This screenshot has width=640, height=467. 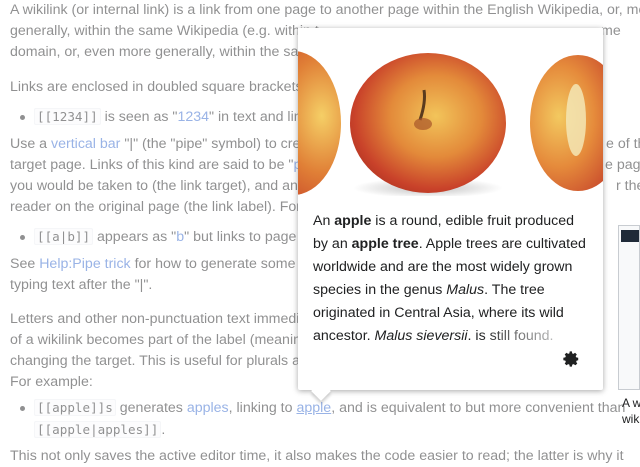 What do you see at coordinates (533, 329) in the screenshot?
I see `popup-text-fade` at bounding box center [533, 329].